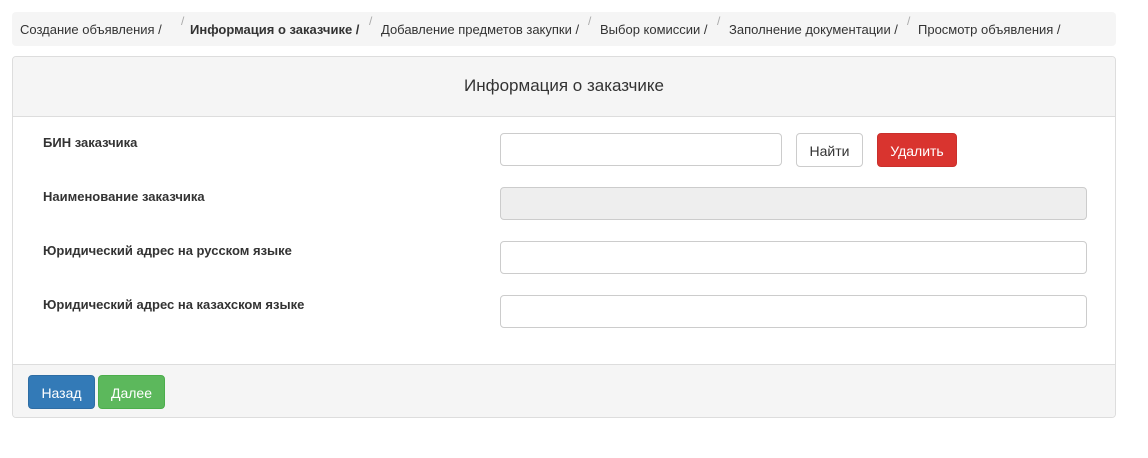 The height and width of the screenshot is (458, 1148). I want to click on back-button: Назад, so click(61, 392).